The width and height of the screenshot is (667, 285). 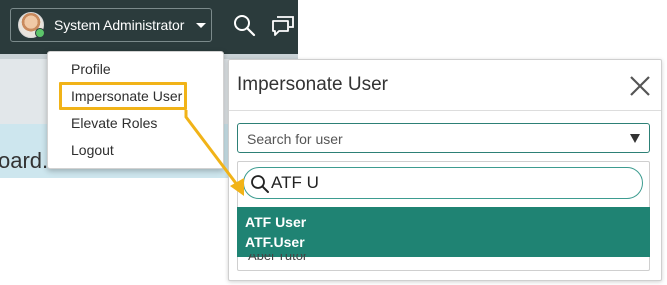 I want to click on user-name: System Administrator, so click(x=119, y=25).